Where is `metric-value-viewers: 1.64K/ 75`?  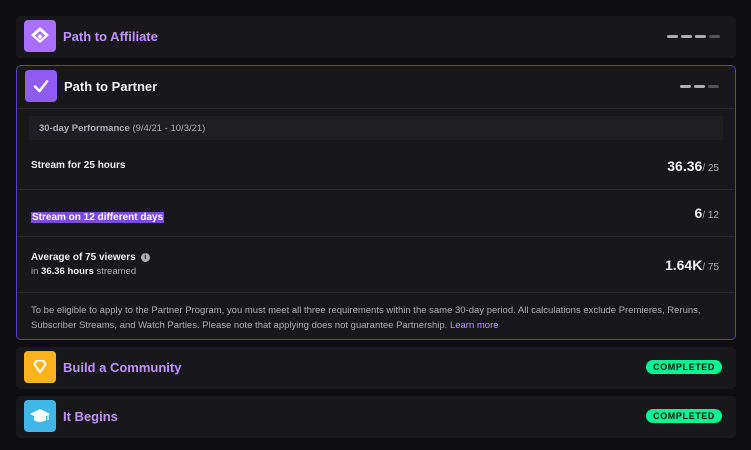 metric-value-viewers: 1.64K/ 75 is located at coordinates (691, 265).